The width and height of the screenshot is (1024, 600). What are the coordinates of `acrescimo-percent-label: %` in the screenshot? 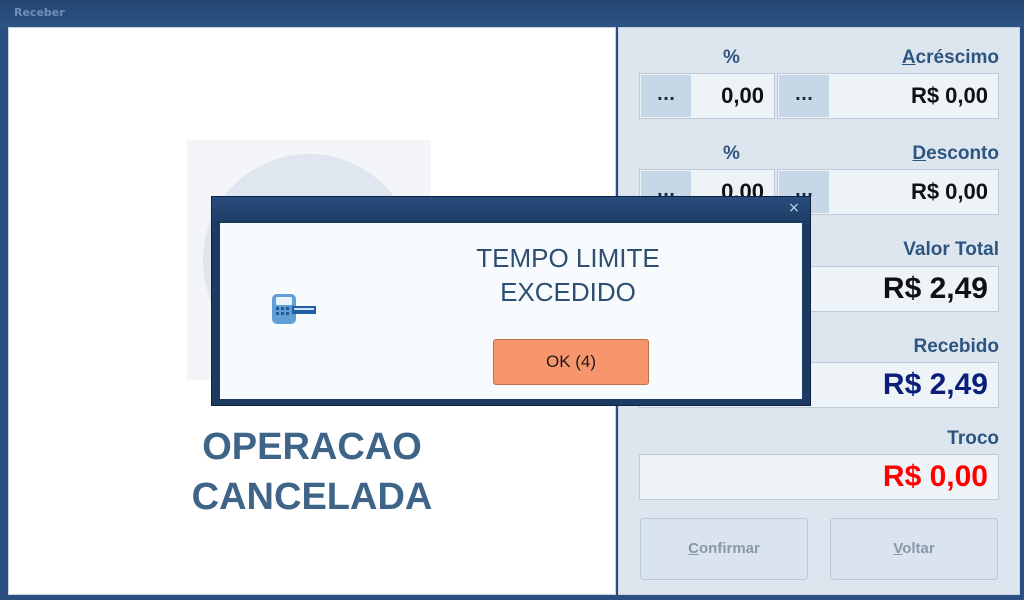 It's located at (731, 57).